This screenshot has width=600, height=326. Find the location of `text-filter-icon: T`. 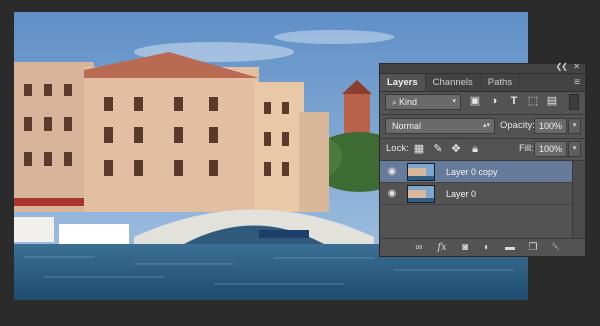

text-filter-icon: T is located at coordinates (514, 101).